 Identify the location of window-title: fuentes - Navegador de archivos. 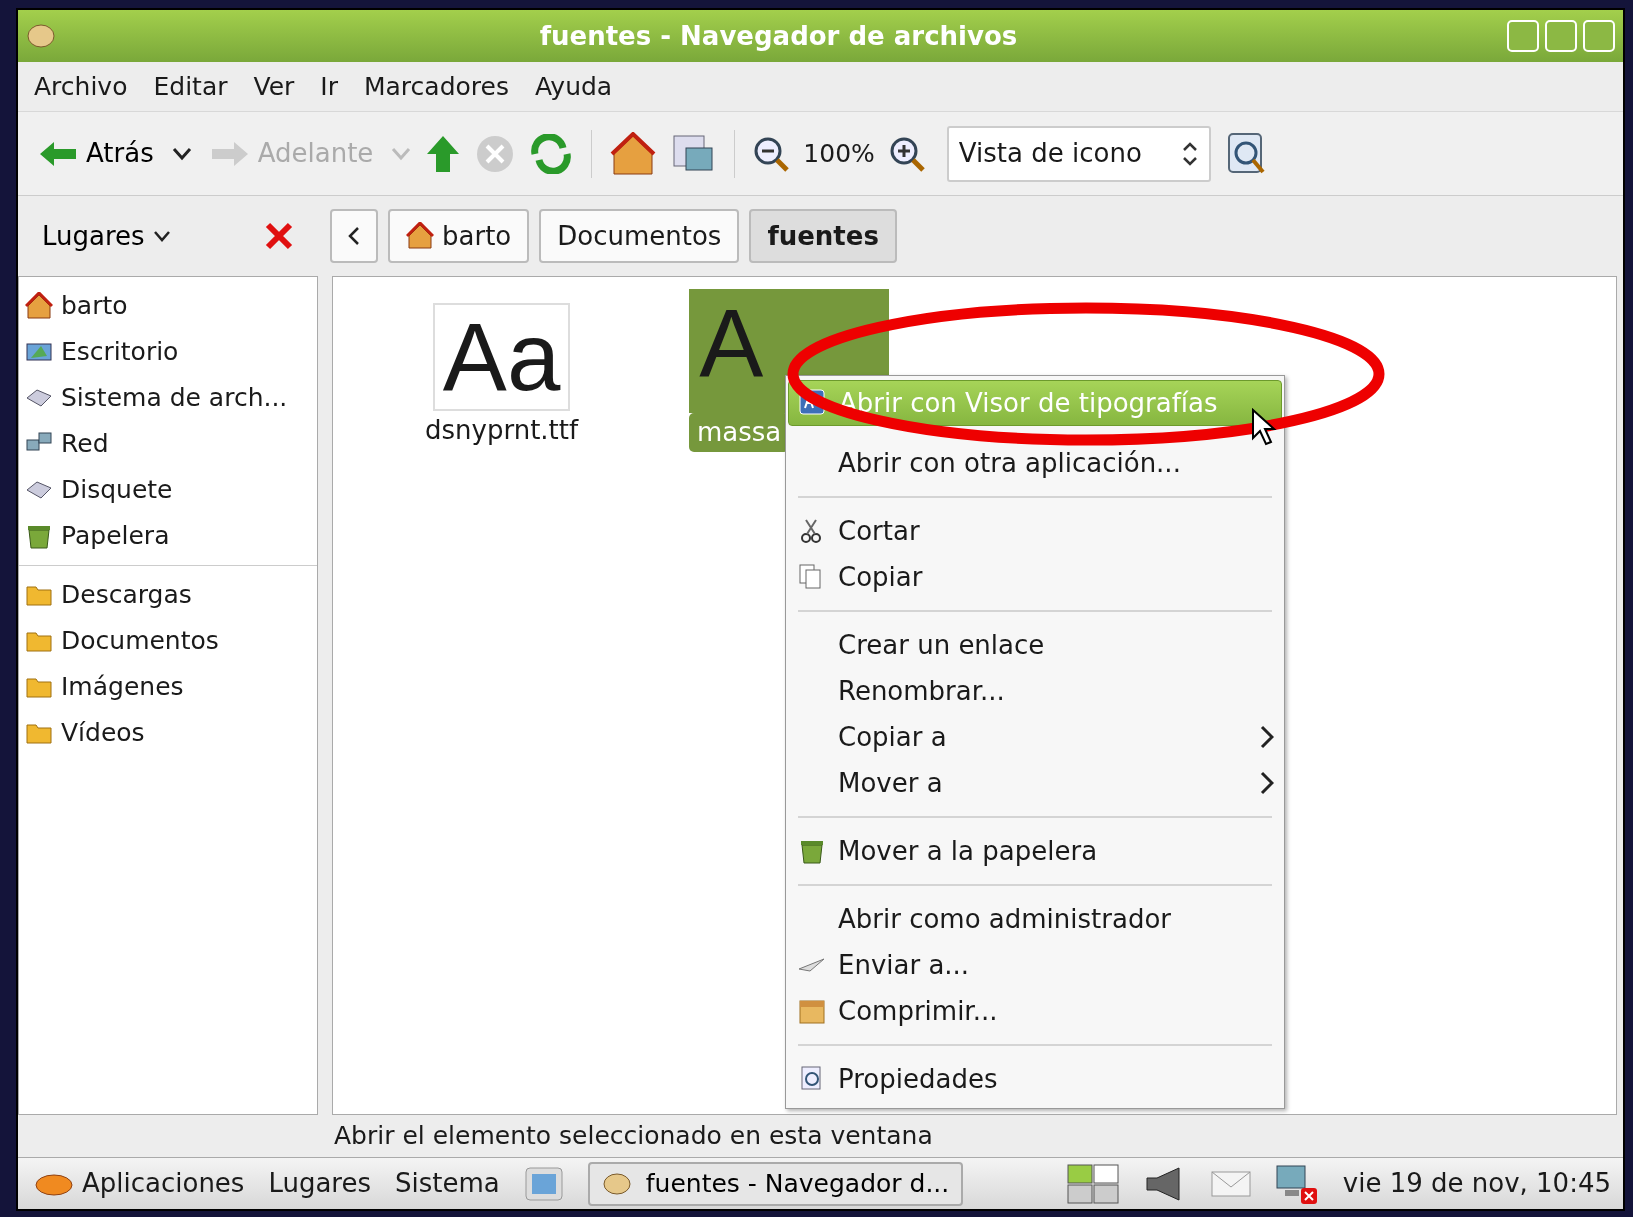
(778, 36).